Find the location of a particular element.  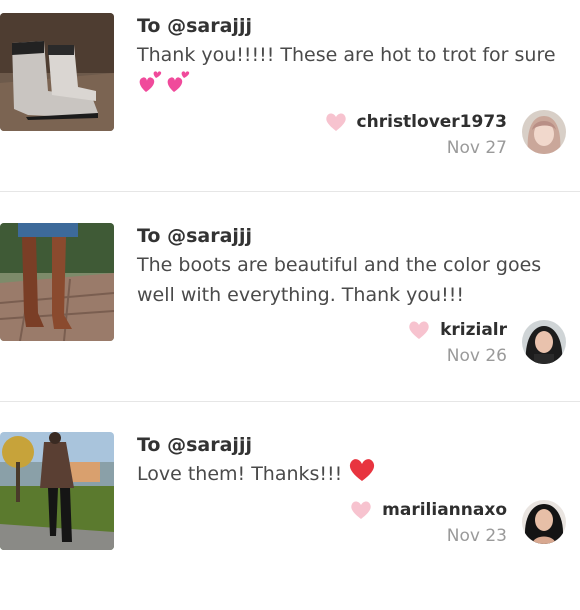

red-heart-emoji is located at coordinates (362, 474).